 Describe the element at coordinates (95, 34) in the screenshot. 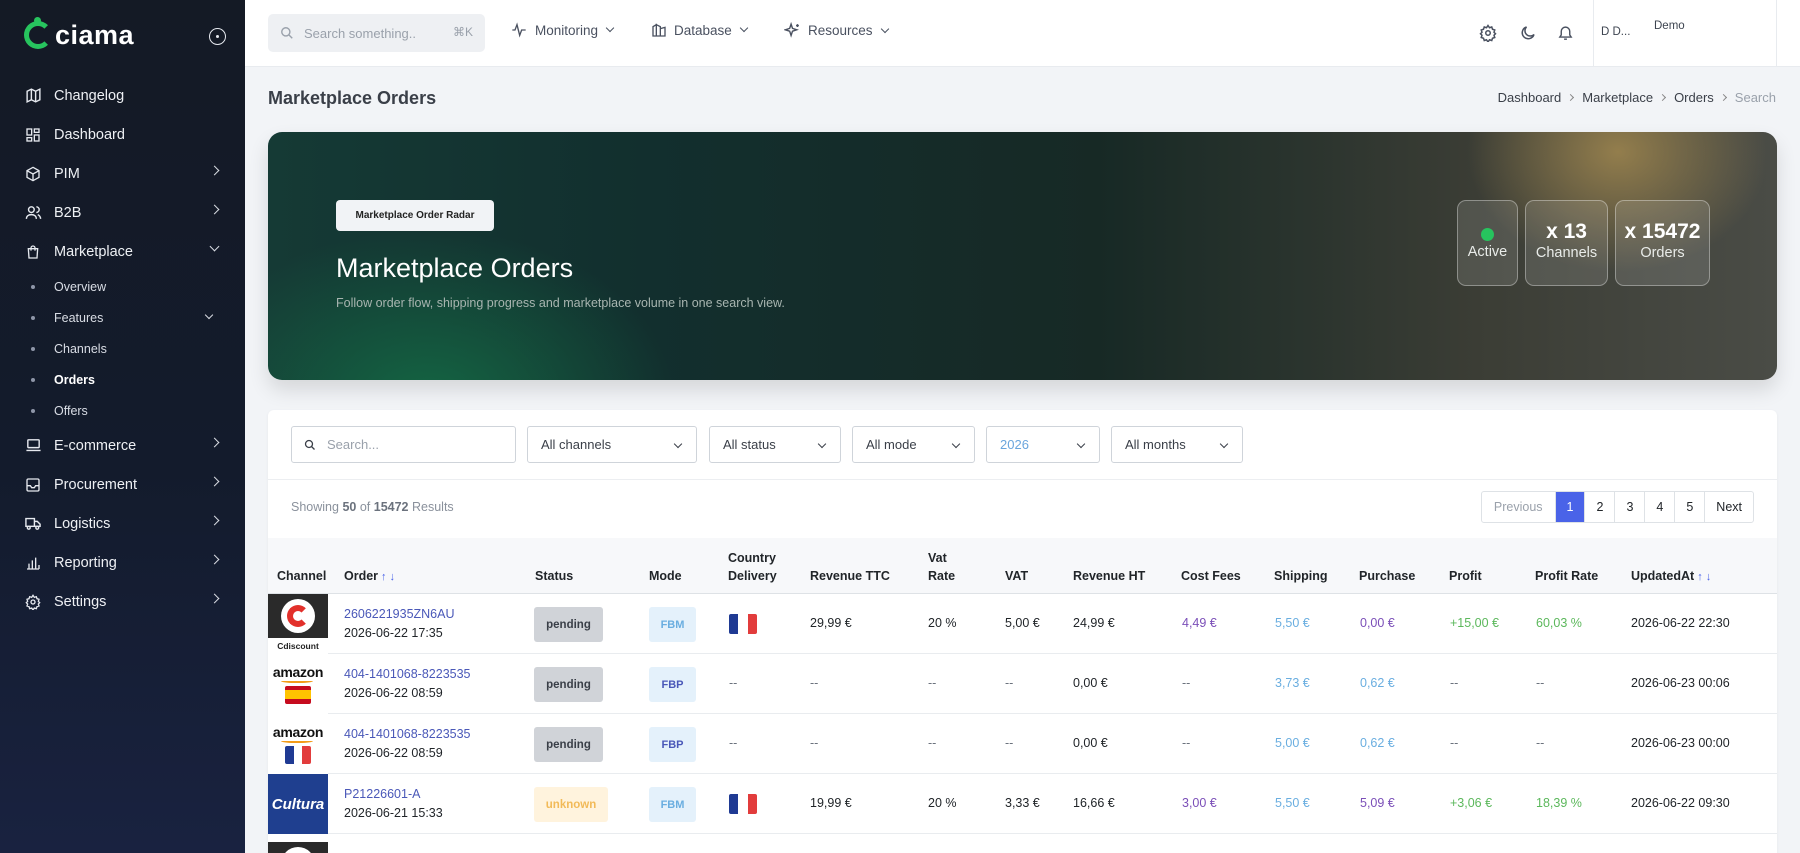

I see `logo-text: ciama` at that location.